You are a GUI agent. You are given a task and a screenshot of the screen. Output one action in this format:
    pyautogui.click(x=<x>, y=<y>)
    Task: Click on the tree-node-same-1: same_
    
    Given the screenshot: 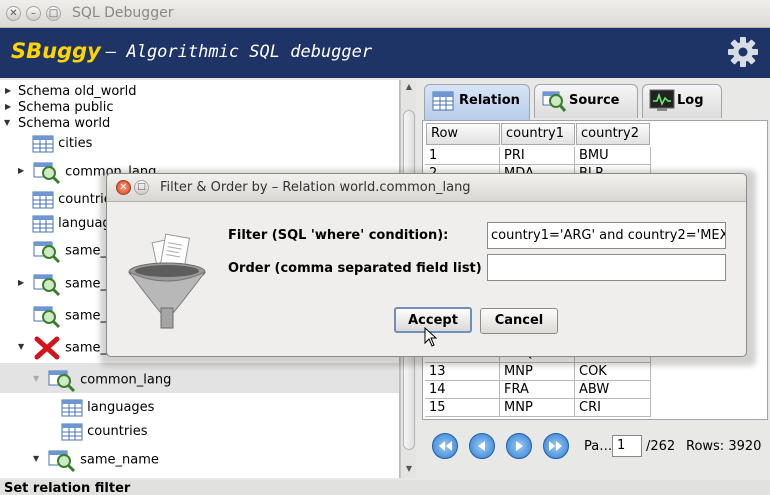 What is the action you would take?
    pyautogui.click(x=70, y=251)
    